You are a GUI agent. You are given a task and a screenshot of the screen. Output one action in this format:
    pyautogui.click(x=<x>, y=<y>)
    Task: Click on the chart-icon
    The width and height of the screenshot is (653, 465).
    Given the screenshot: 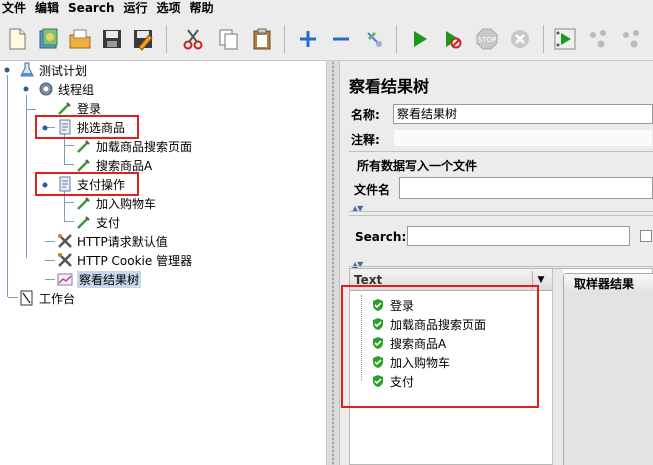 What is the action you would take?
    pyautogui.click(x=65, y=279)
    